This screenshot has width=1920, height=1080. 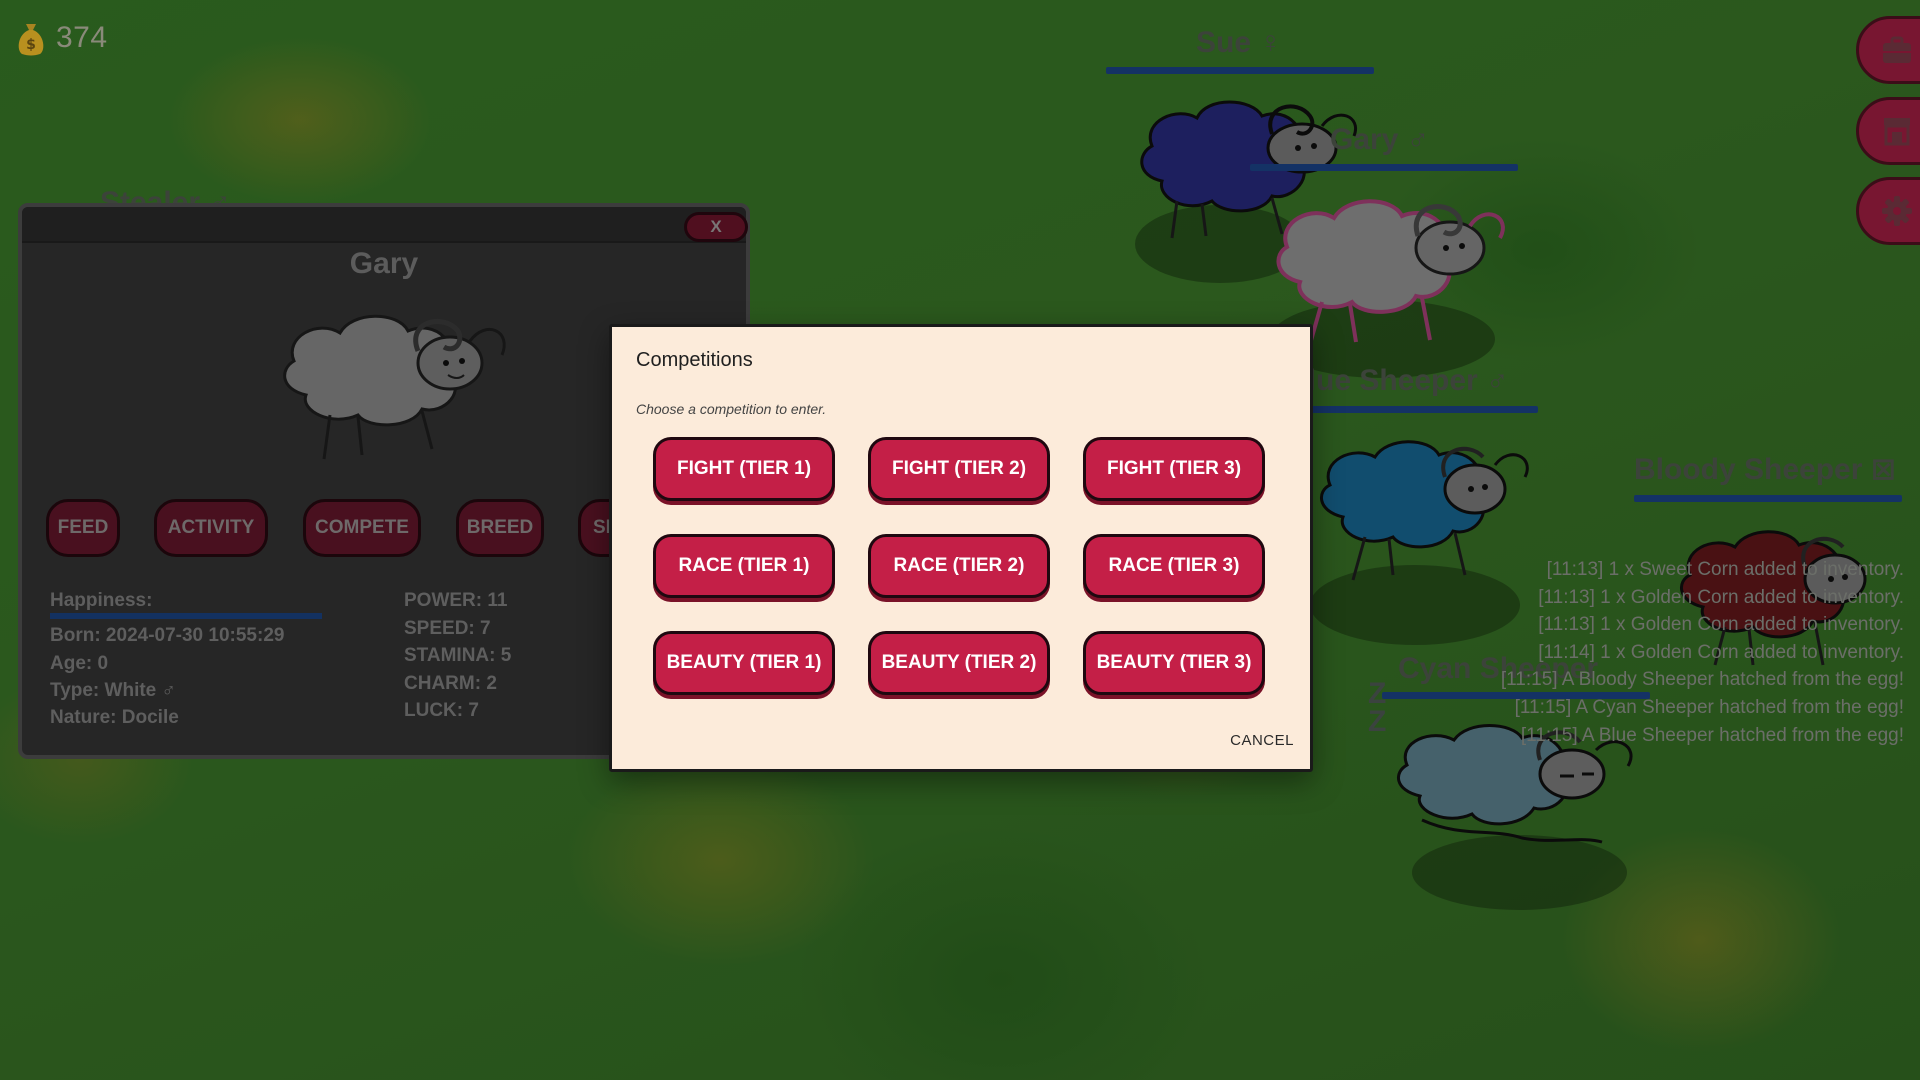 I want to click on race-tier-3-button: RACE (TIER 3), so click(x=1174, y=566).